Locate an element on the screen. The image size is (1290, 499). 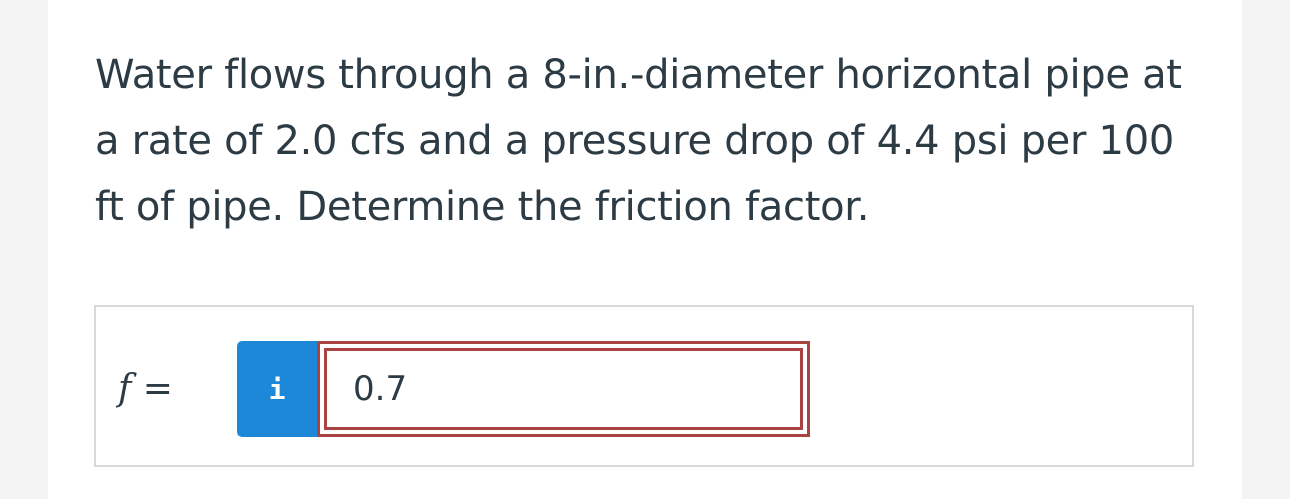
info-button: i is located at coordinates (277, 389).